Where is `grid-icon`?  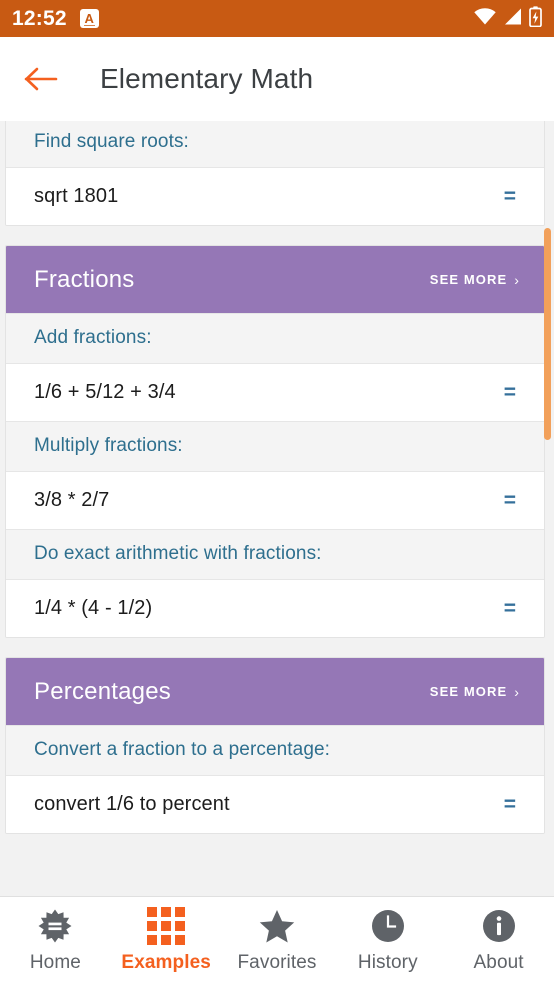 grid-icon is located at coordinates (166, 926).